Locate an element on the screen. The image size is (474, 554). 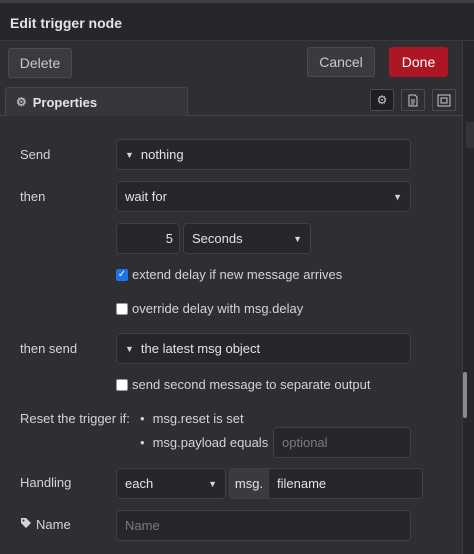
then-send-label: then send is located at coordinates (49, 348).